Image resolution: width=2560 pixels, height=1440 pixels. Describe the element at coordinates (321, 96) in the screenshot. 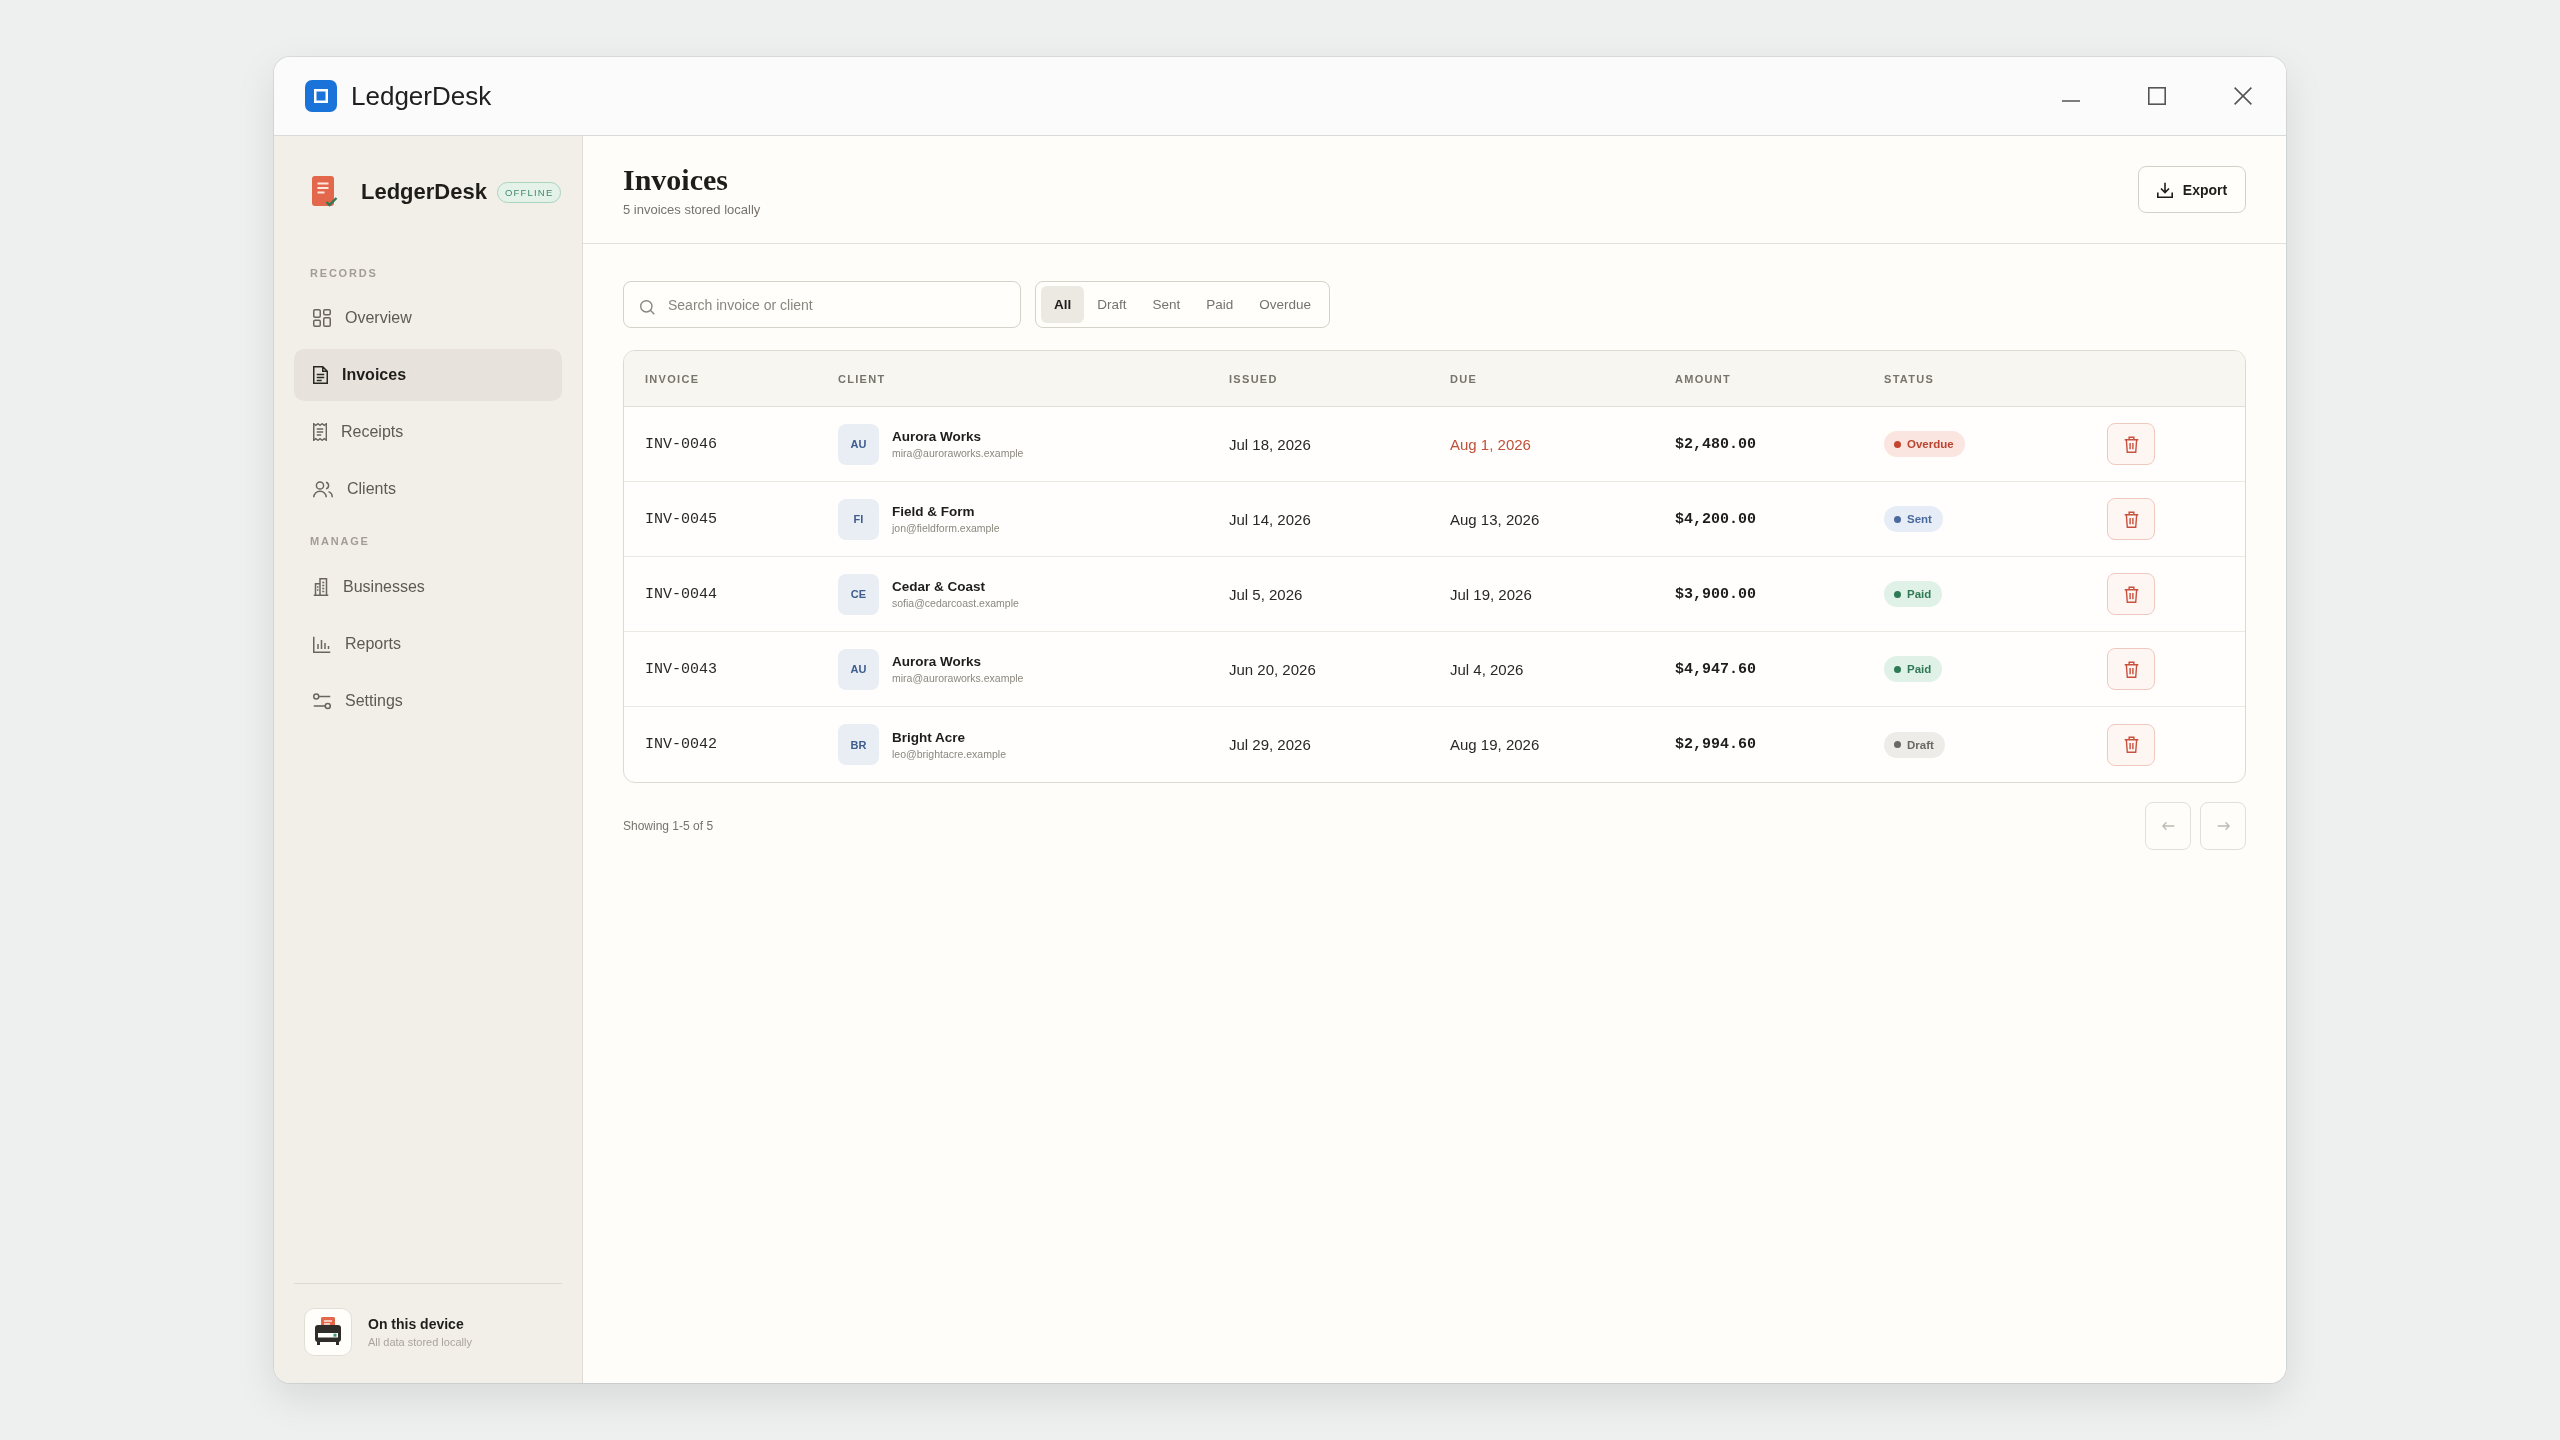

I see `app-icon` at that location.